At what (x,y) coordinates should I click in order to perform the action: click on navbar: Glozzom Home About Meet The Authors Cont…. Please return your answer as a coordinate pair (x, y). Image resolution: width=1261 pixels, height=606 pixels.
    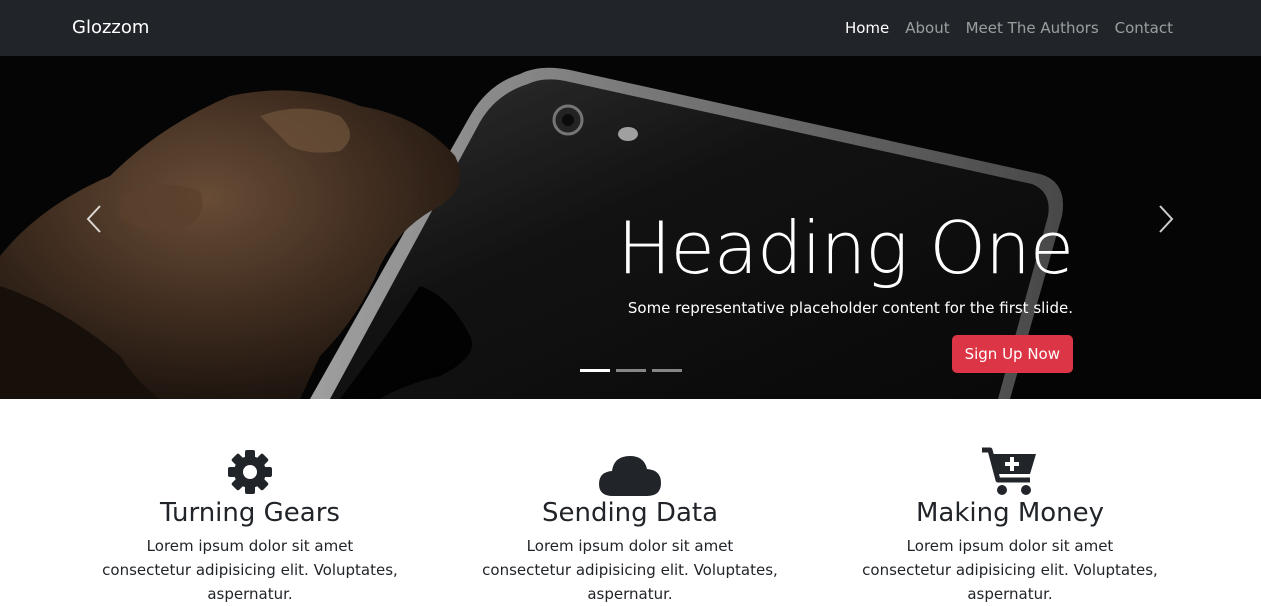
    Looking at the image, I should click on (630, 28).